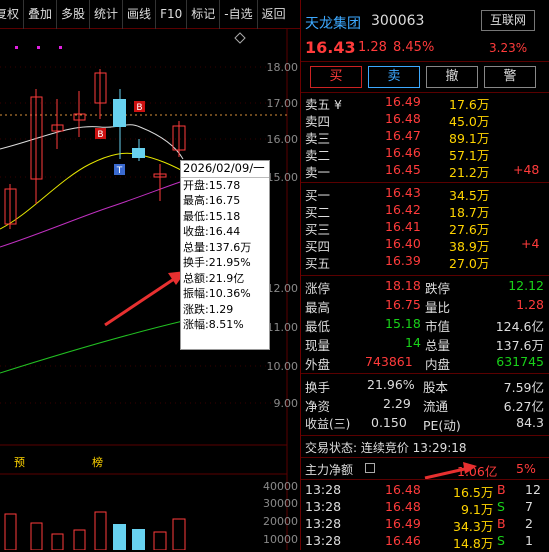  I want to click on fund-value: 7.59亿, so click(523, 387).